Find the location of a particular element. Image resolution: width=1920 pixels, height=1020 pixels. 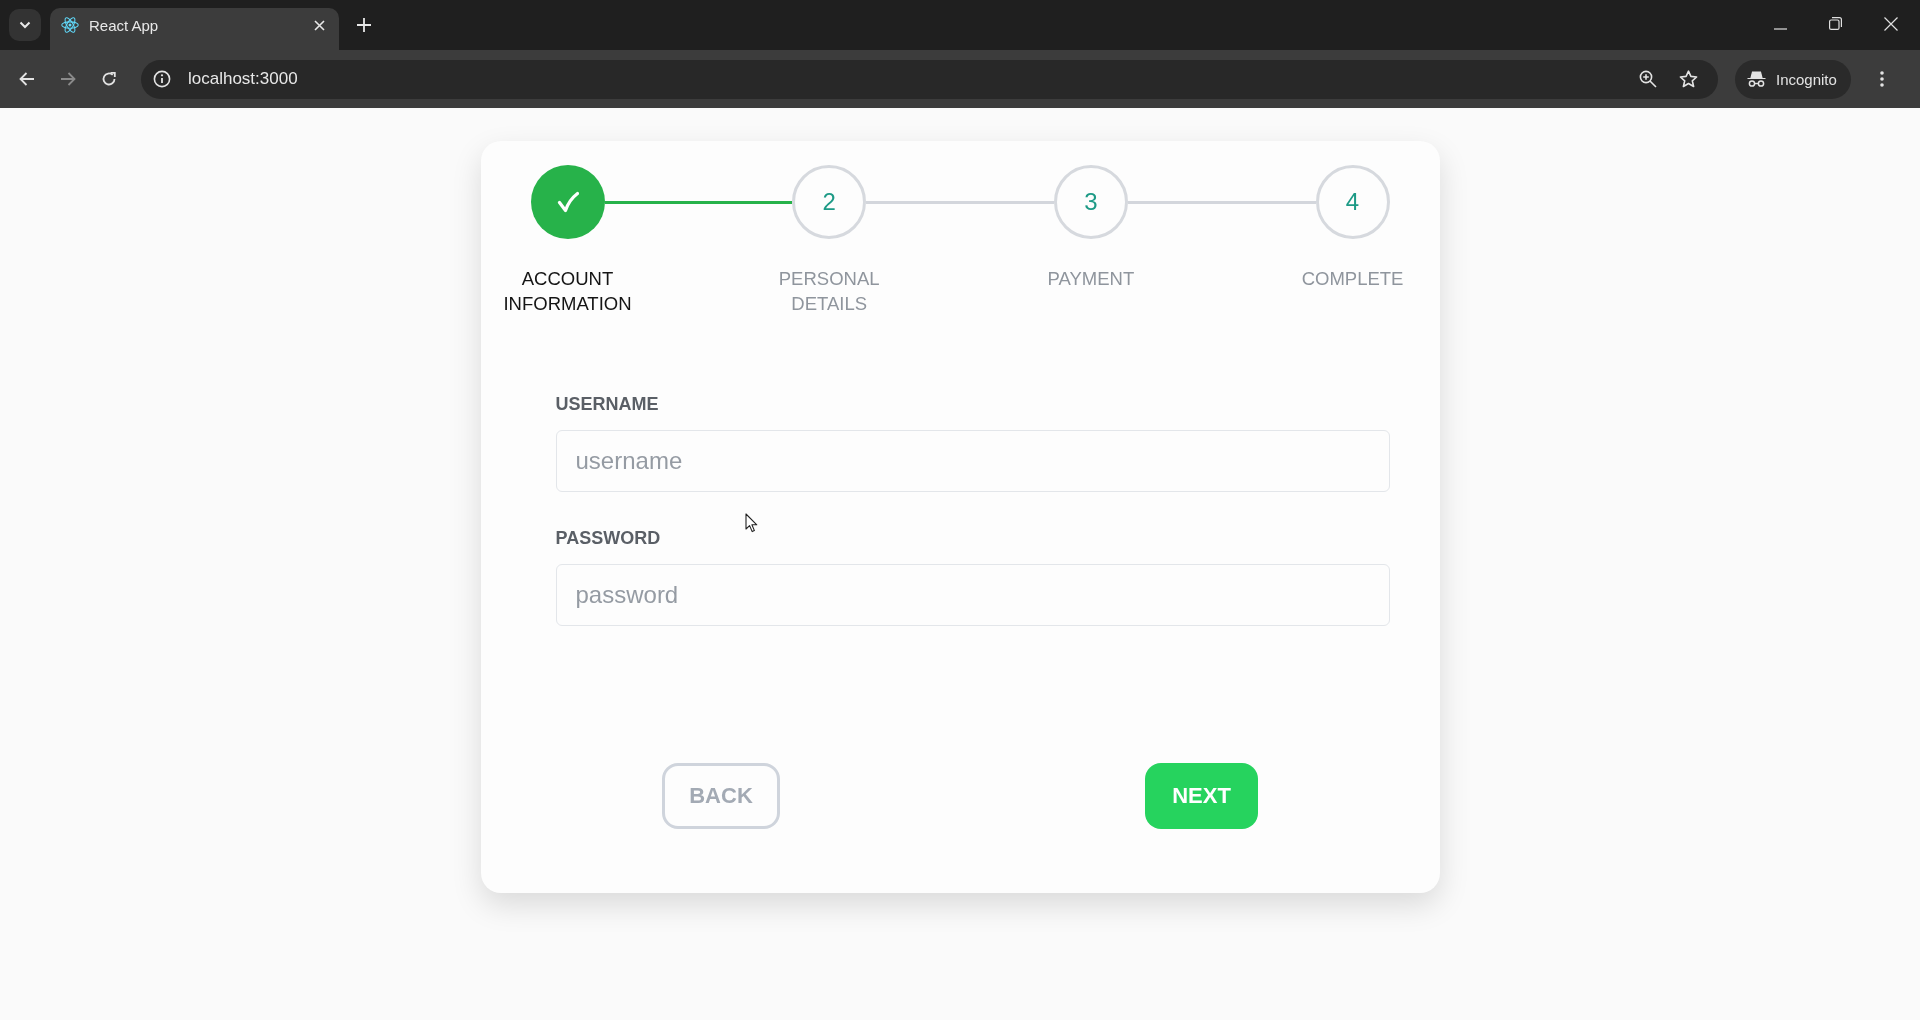

chevron-down-icon is located at coordinates (25, 25).